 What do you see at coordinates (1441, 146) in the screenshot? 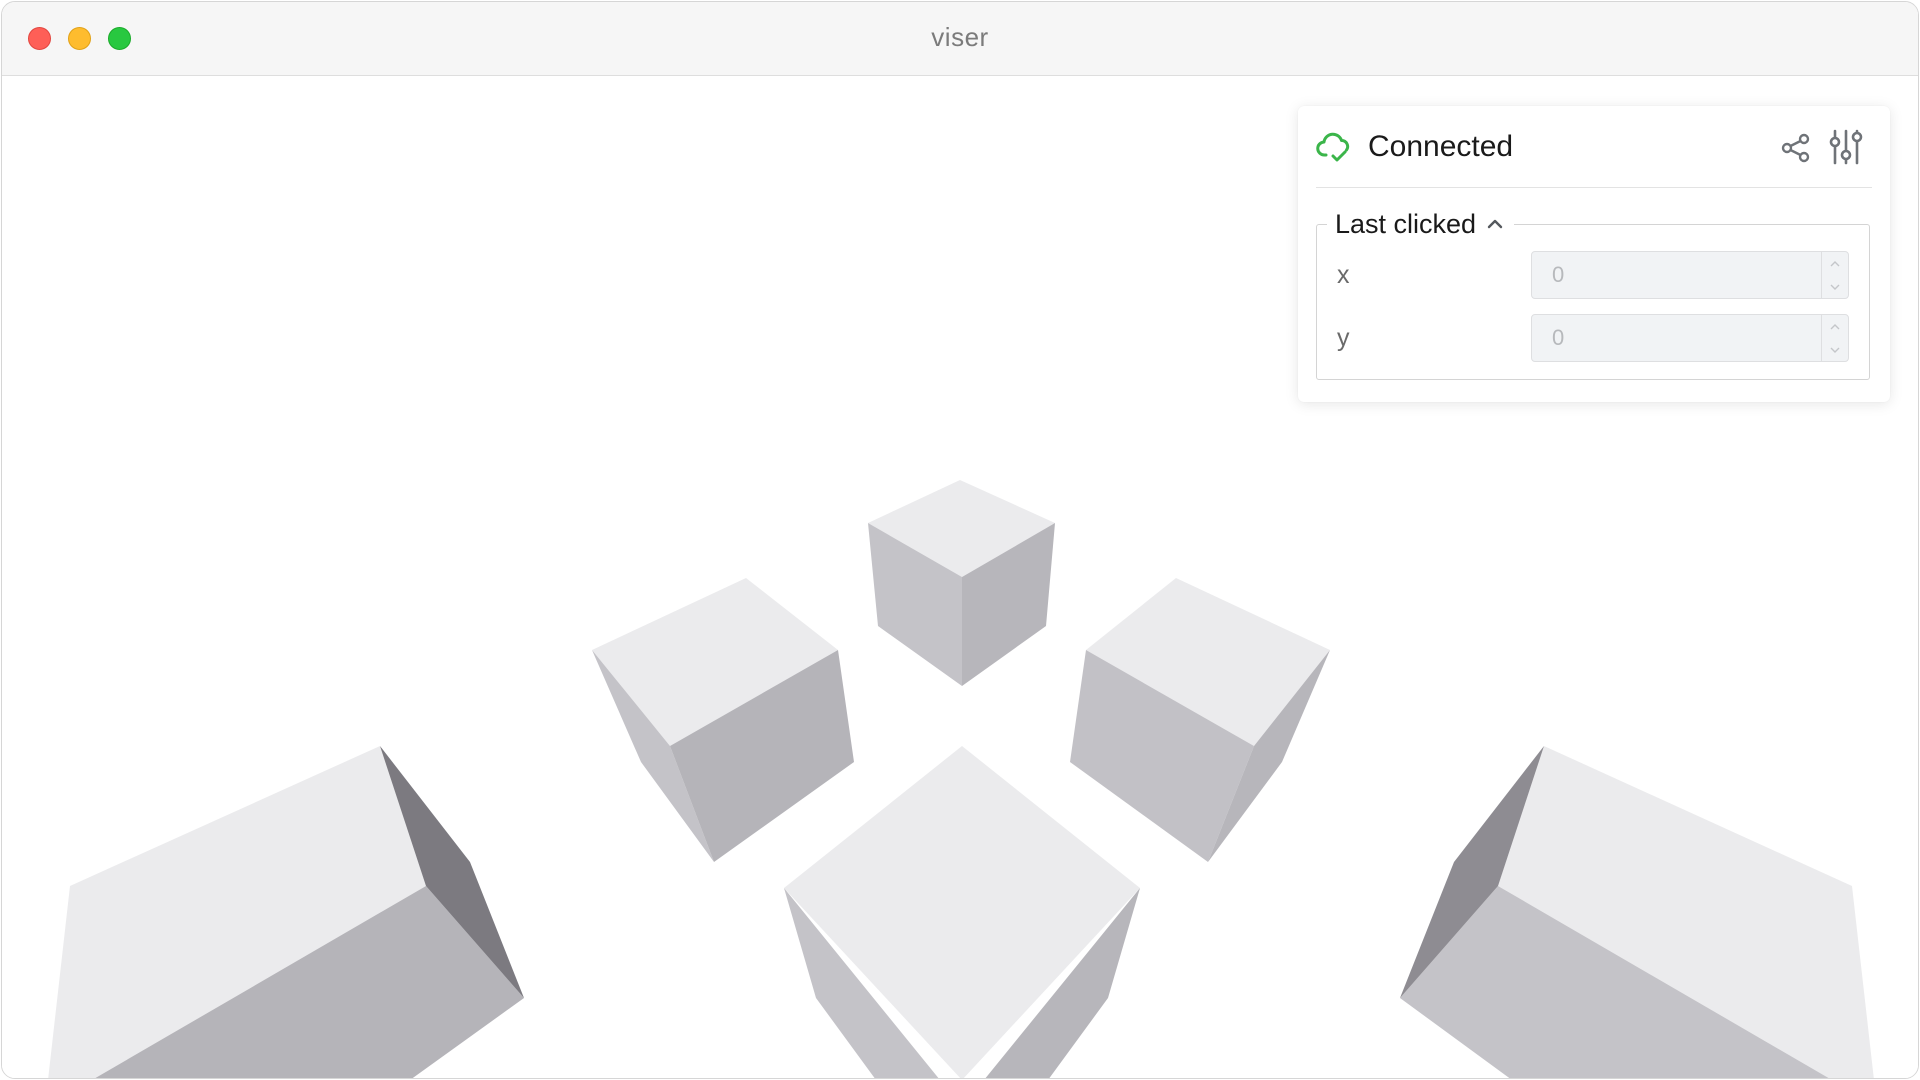
I see `connection-status: Connected` at bounding box center [1441, 146].